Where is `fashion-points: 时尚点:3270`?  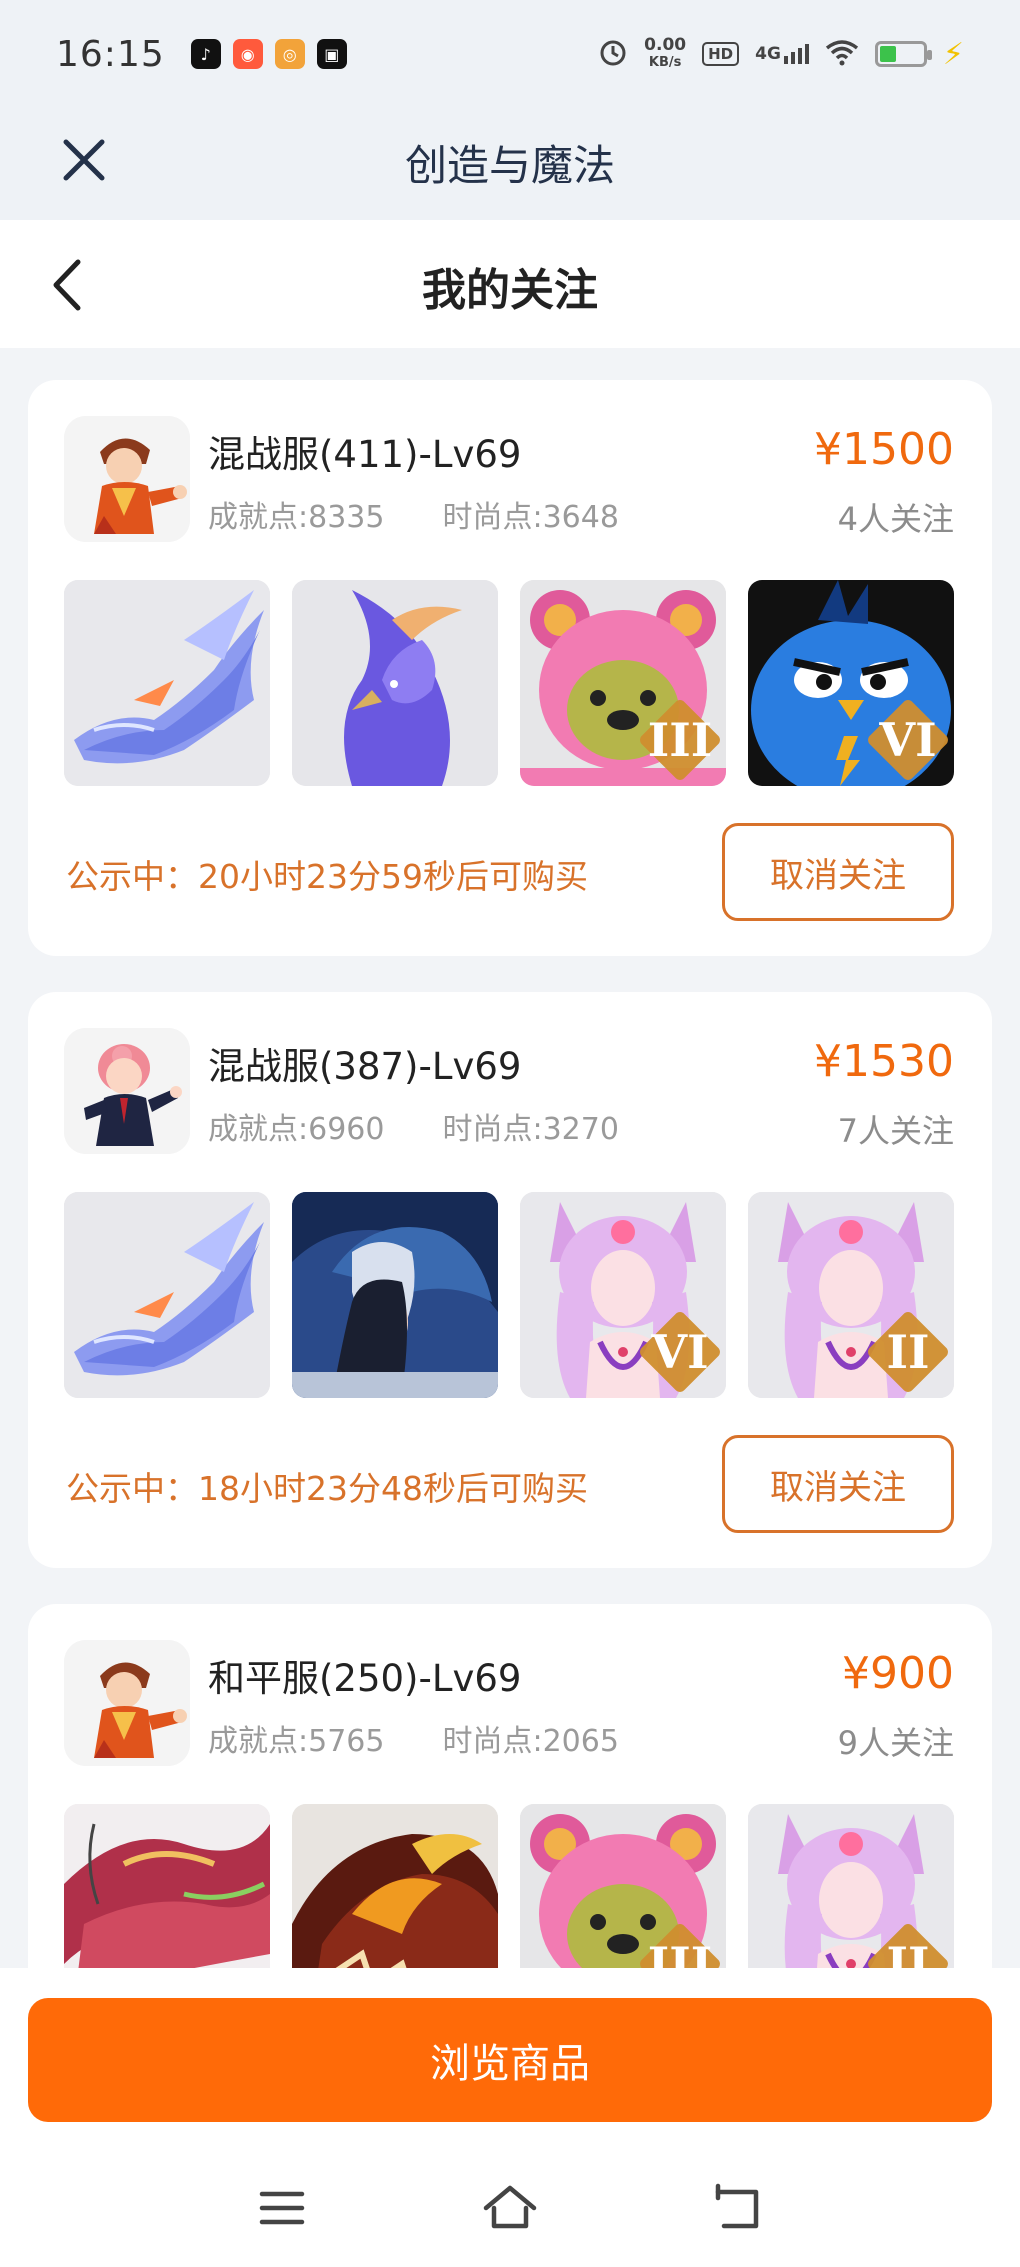 fashion-points: 时尚点:3270 is located at coordinates (530, 1129).